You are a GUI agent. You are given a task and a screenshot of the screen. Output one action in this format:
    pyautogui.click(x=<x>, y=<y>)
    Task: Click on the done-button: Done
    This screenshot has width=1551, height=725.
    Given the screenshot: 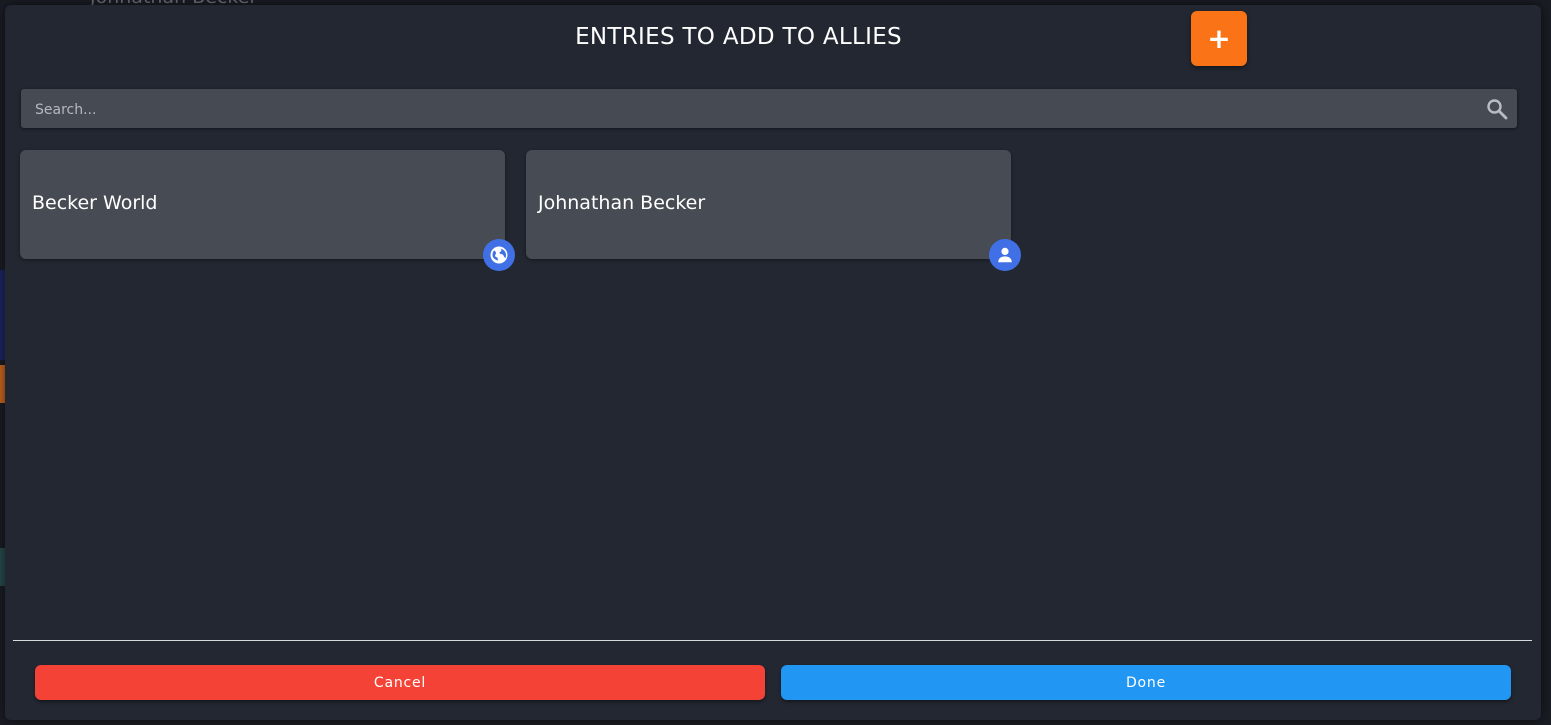 What is the action you would take?
    pyautogui.click(x=1146, y=682)
    